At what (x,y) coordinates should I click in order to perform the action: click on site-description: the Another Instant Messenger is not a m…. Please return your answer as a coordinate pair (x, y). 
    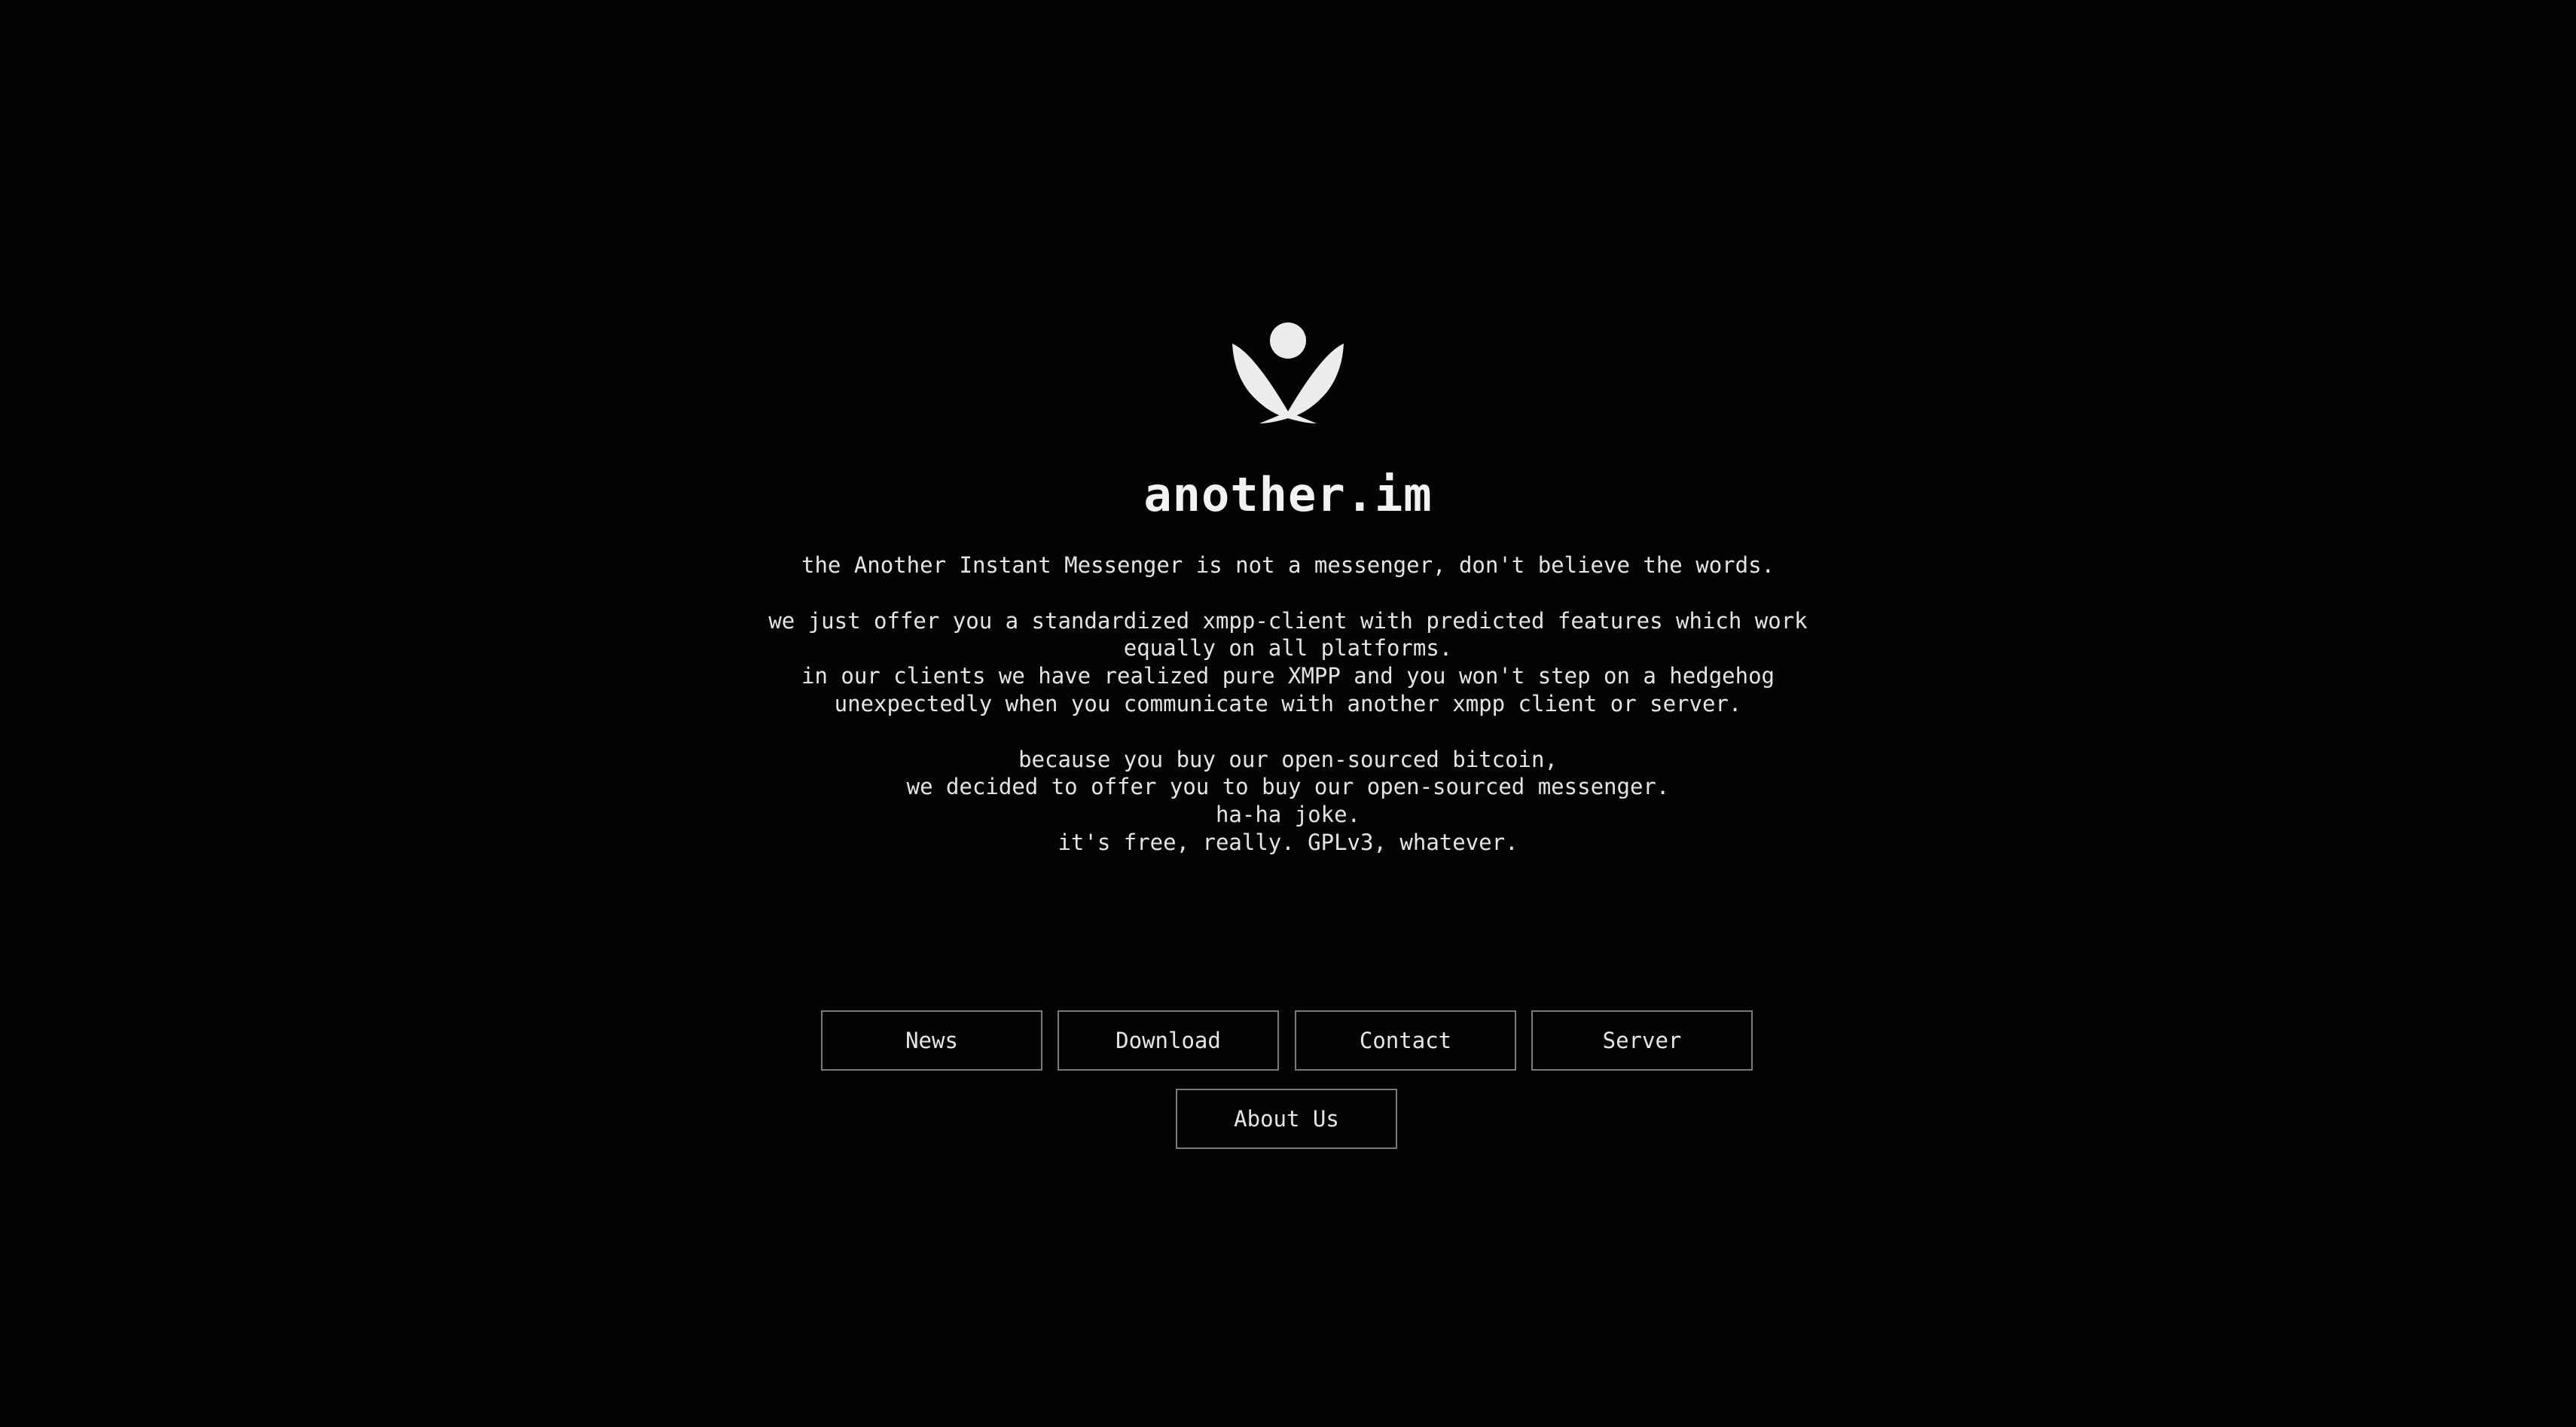
    Looking at the image, I should click on (1288, 704).